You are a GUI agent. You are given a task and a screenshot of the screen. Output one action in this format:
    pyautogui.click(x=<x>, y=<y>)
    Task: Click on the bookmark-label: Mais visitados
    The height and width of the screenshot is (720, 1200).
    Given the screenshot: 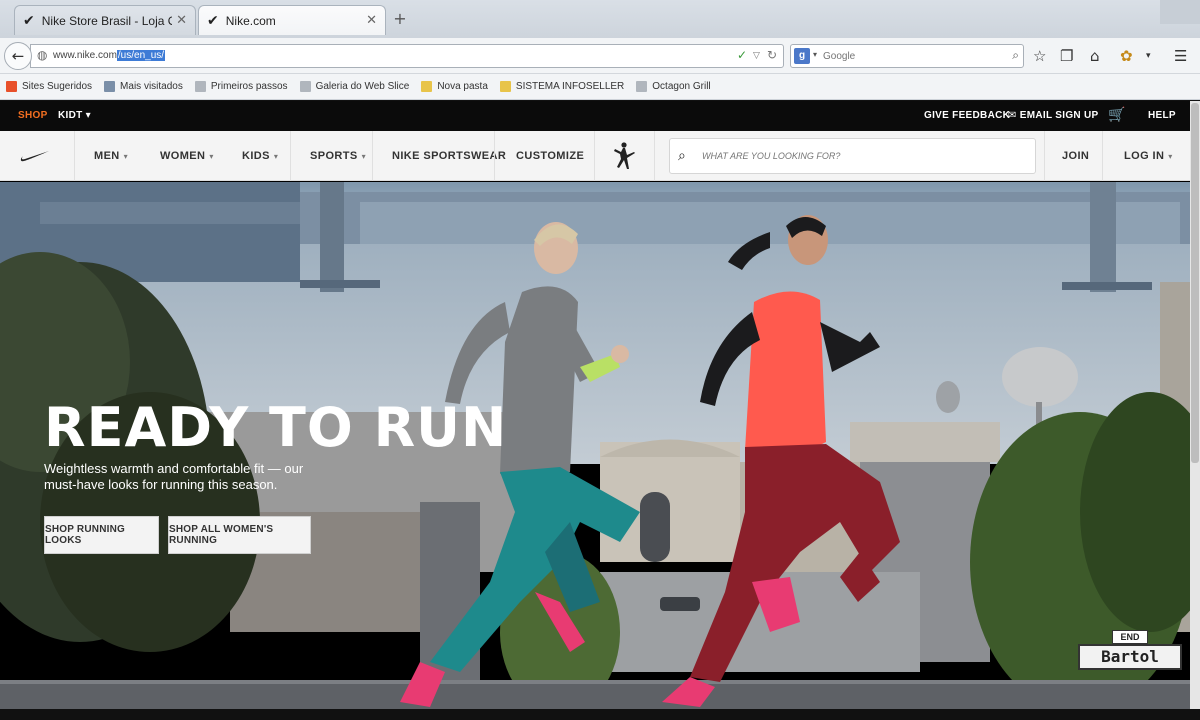 What is the action you would take?
    pyautogui.click(x=151, y=86)
    